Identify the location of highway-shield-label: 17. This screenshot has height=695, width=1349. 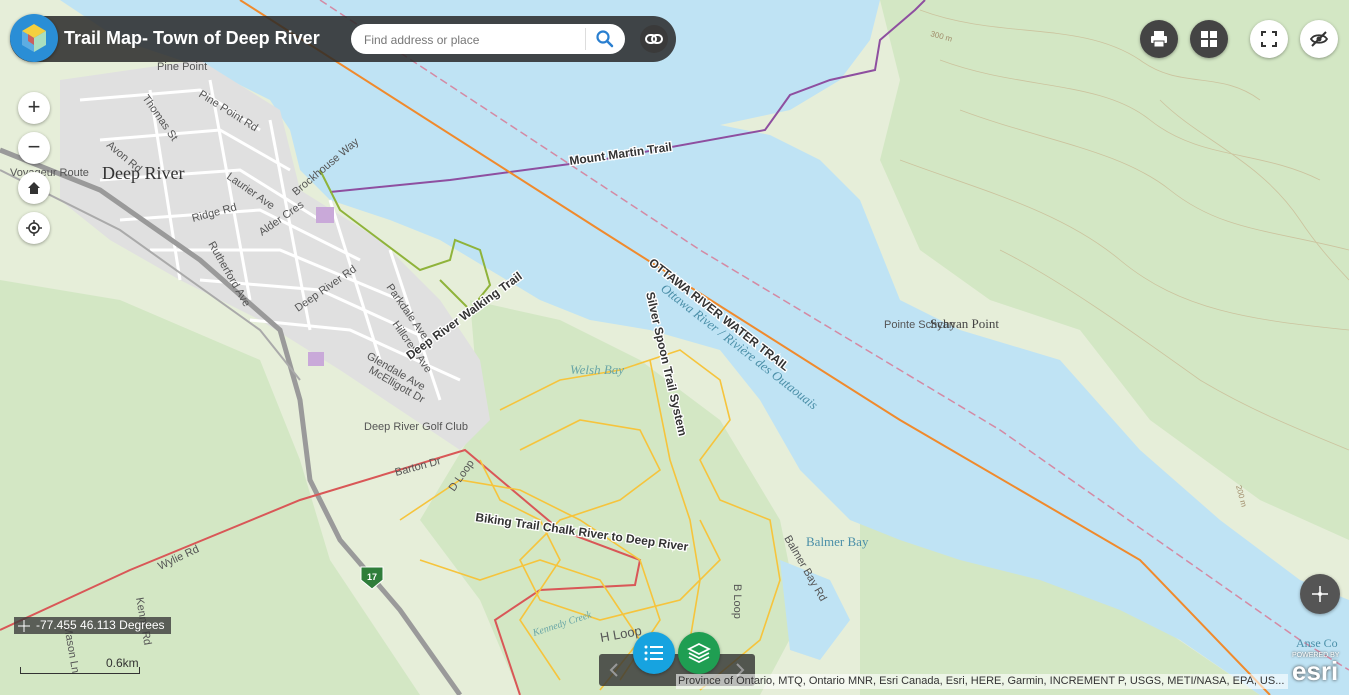
(372, 577).